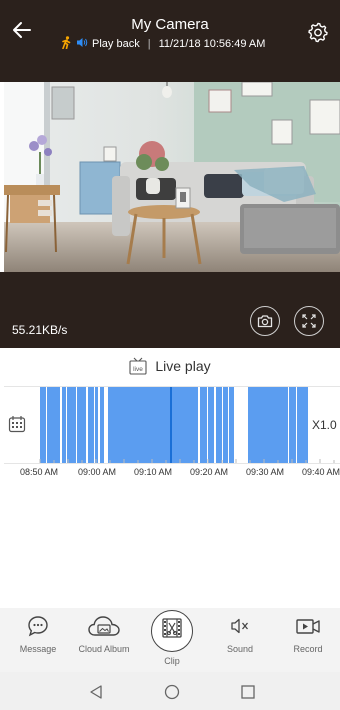 The width and height of the screenshot is (340, 710). Describe the element at coordinates (209, 472) in the screenshot. I see `timeline-label: 09:20 AM` at that location.